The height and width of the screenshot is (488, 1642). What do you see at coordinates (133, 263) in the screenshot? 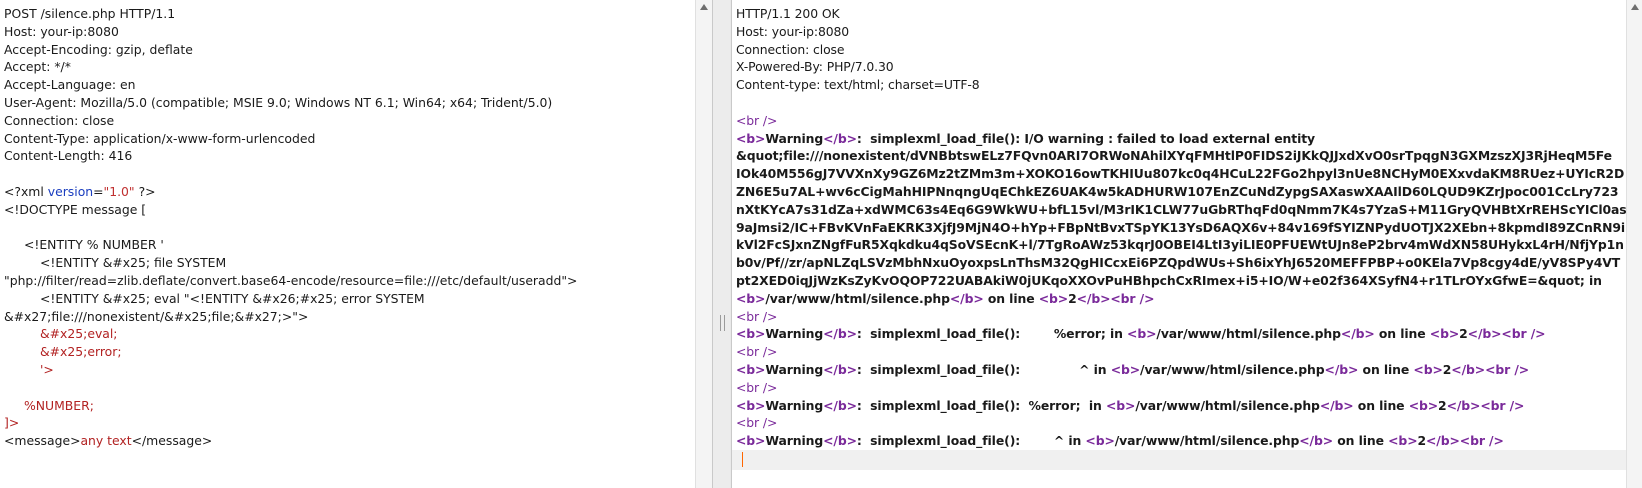
I see `entity-file-line: <!ENTITY &#x25; file SYSTEM` at bounding box center [133, 263].